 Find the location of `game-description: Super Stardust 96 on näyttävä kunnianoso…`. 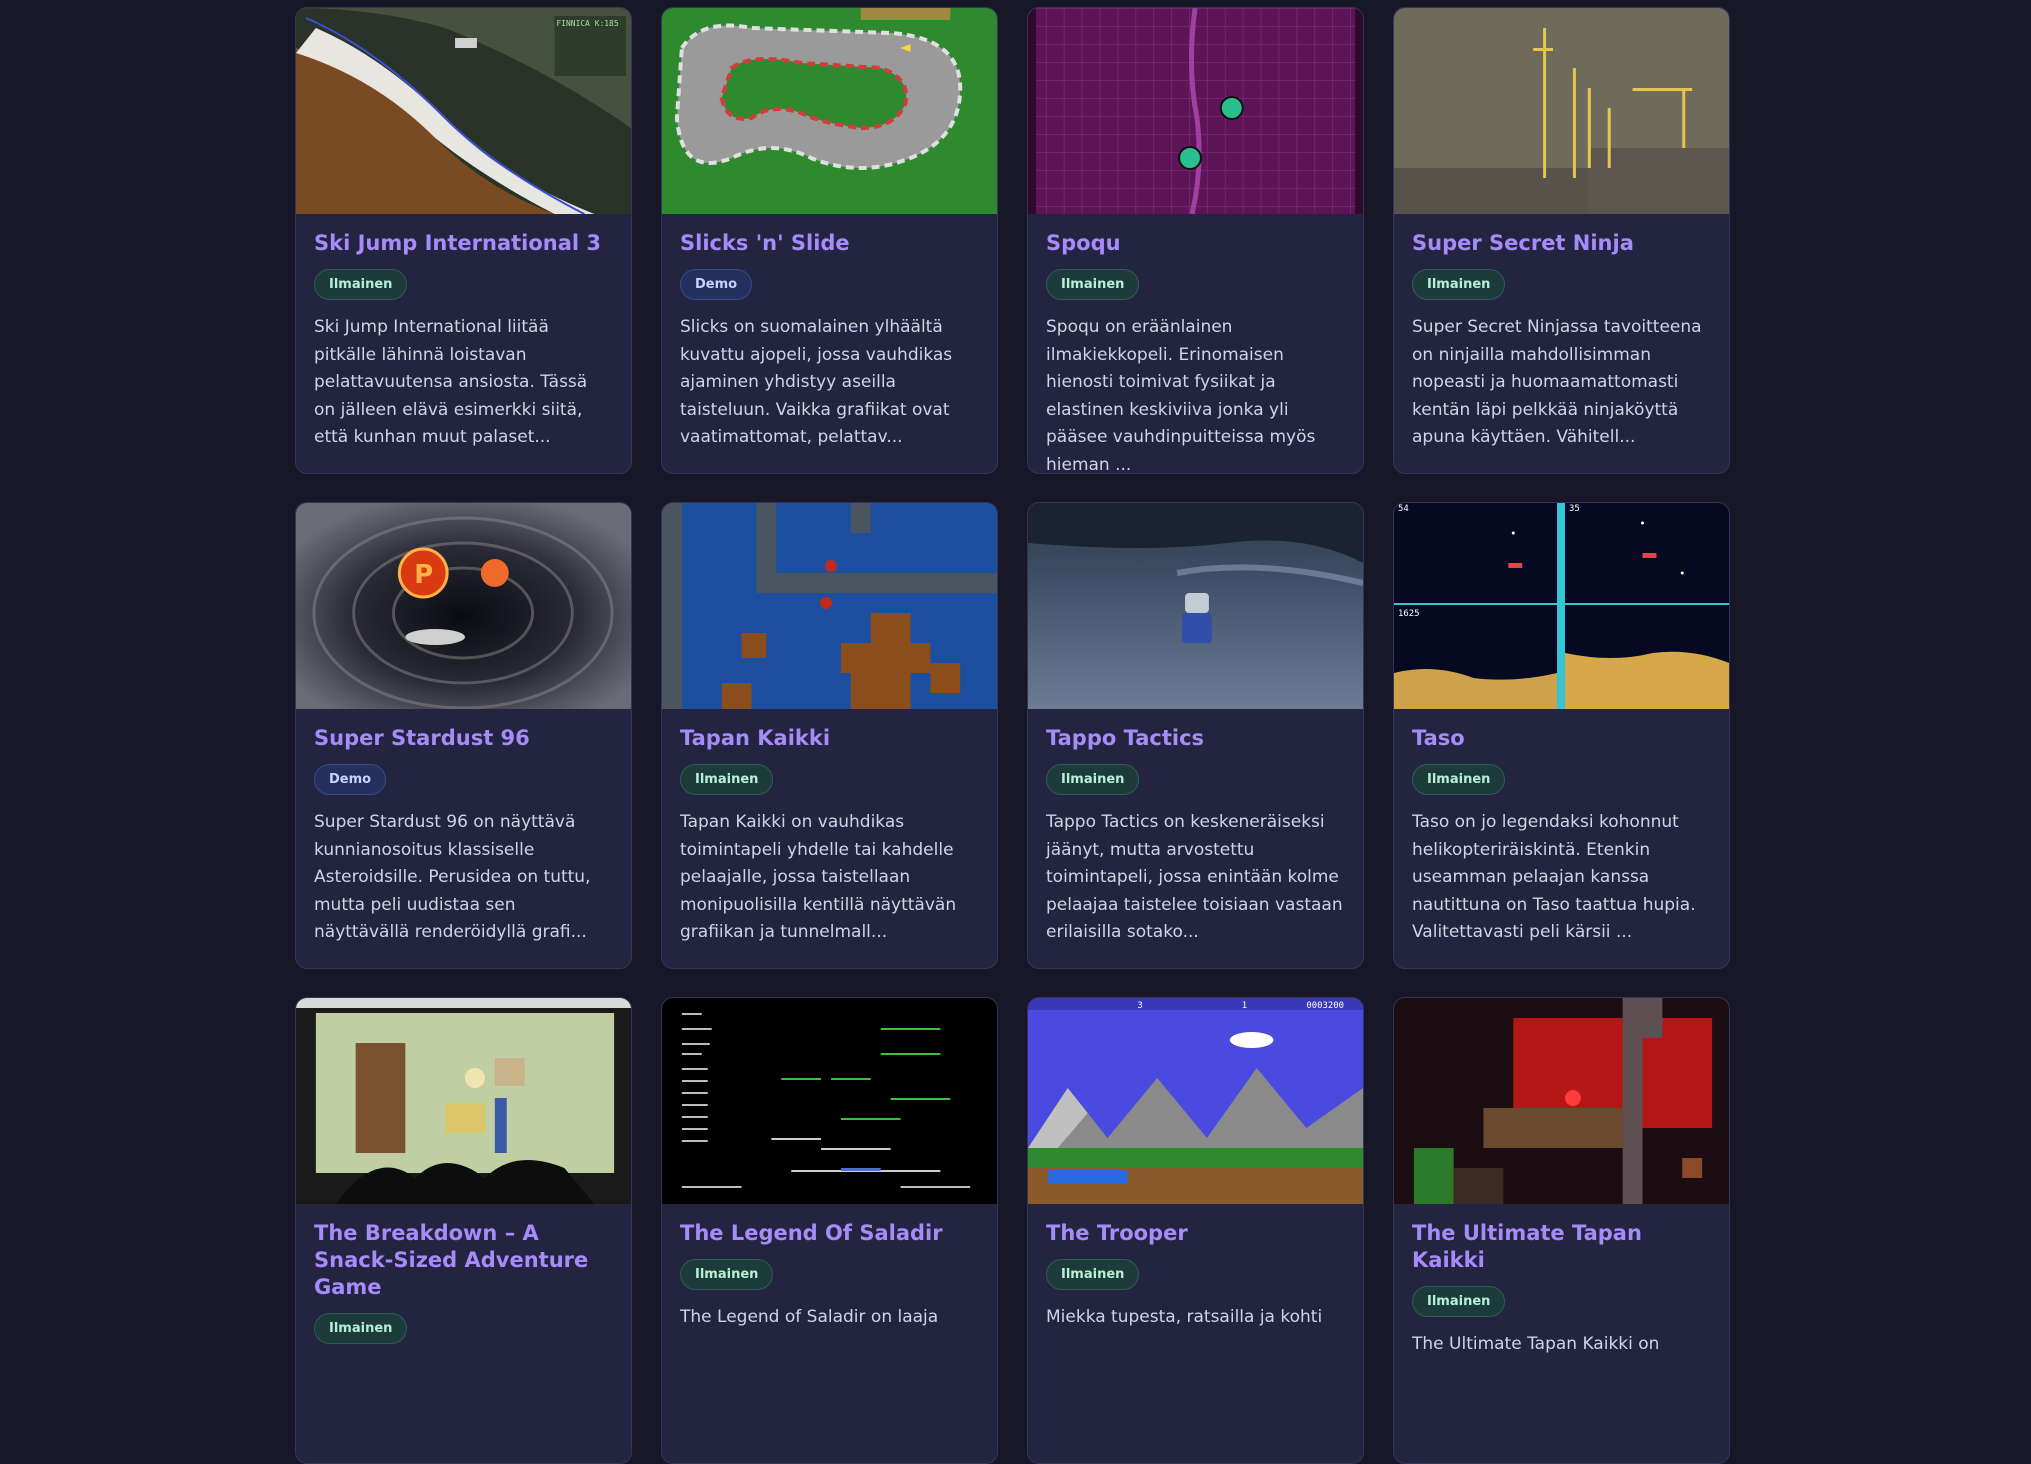

game-description: Super Stardust 96 on näyttävä kunnianoso… is located at coordinates (452, 877).